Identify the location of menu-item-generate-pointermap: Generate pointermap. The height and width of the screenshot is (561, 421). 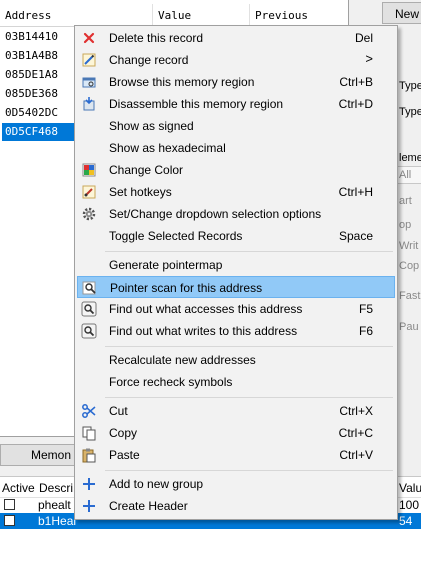
(236, 265).